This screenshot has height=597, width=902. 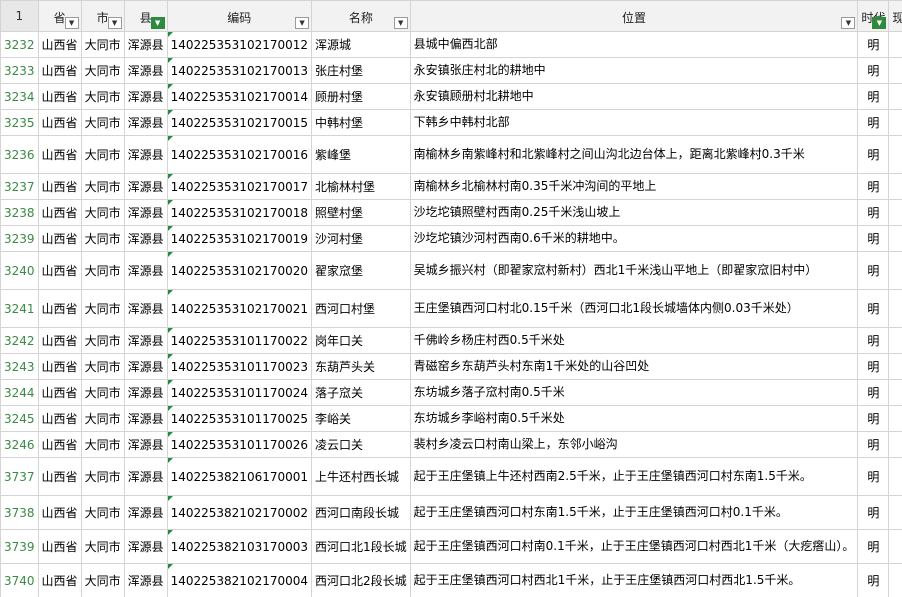 What do you see at coordinates (634, 16) in the screenshot?
I see `column-header-location: 位置 ▼` at bounding box center [634, 16].